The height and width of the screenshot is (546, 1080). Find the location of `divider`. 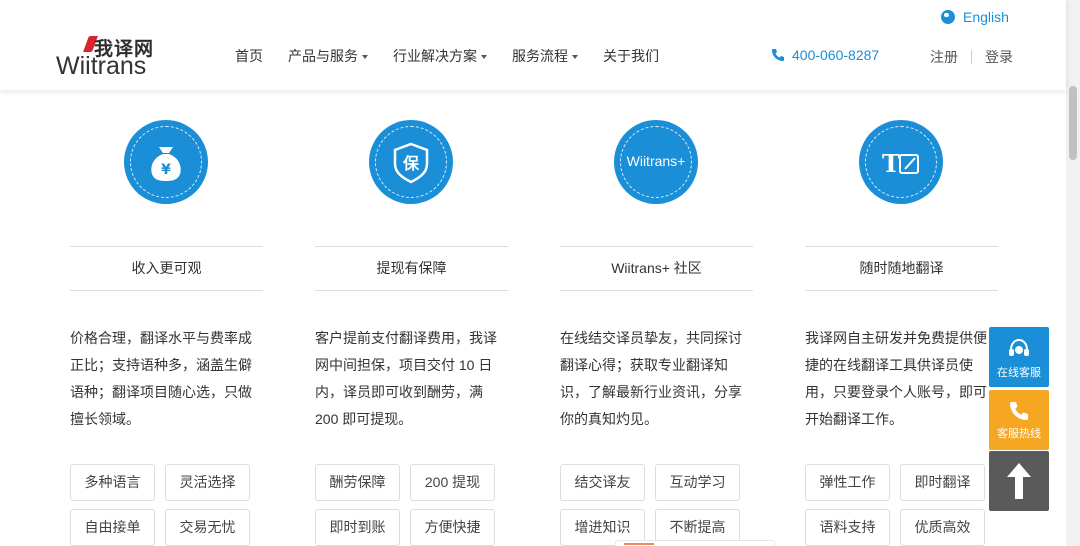

divider is located at coordinates (971, 57).